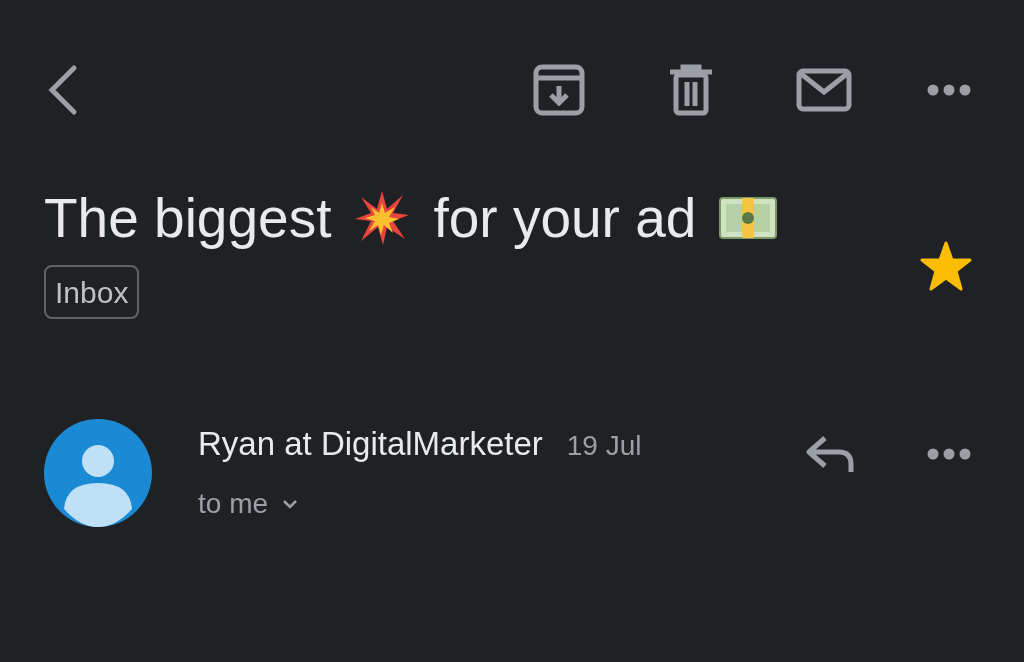  I want to click on archive-button, so click(559, 90).